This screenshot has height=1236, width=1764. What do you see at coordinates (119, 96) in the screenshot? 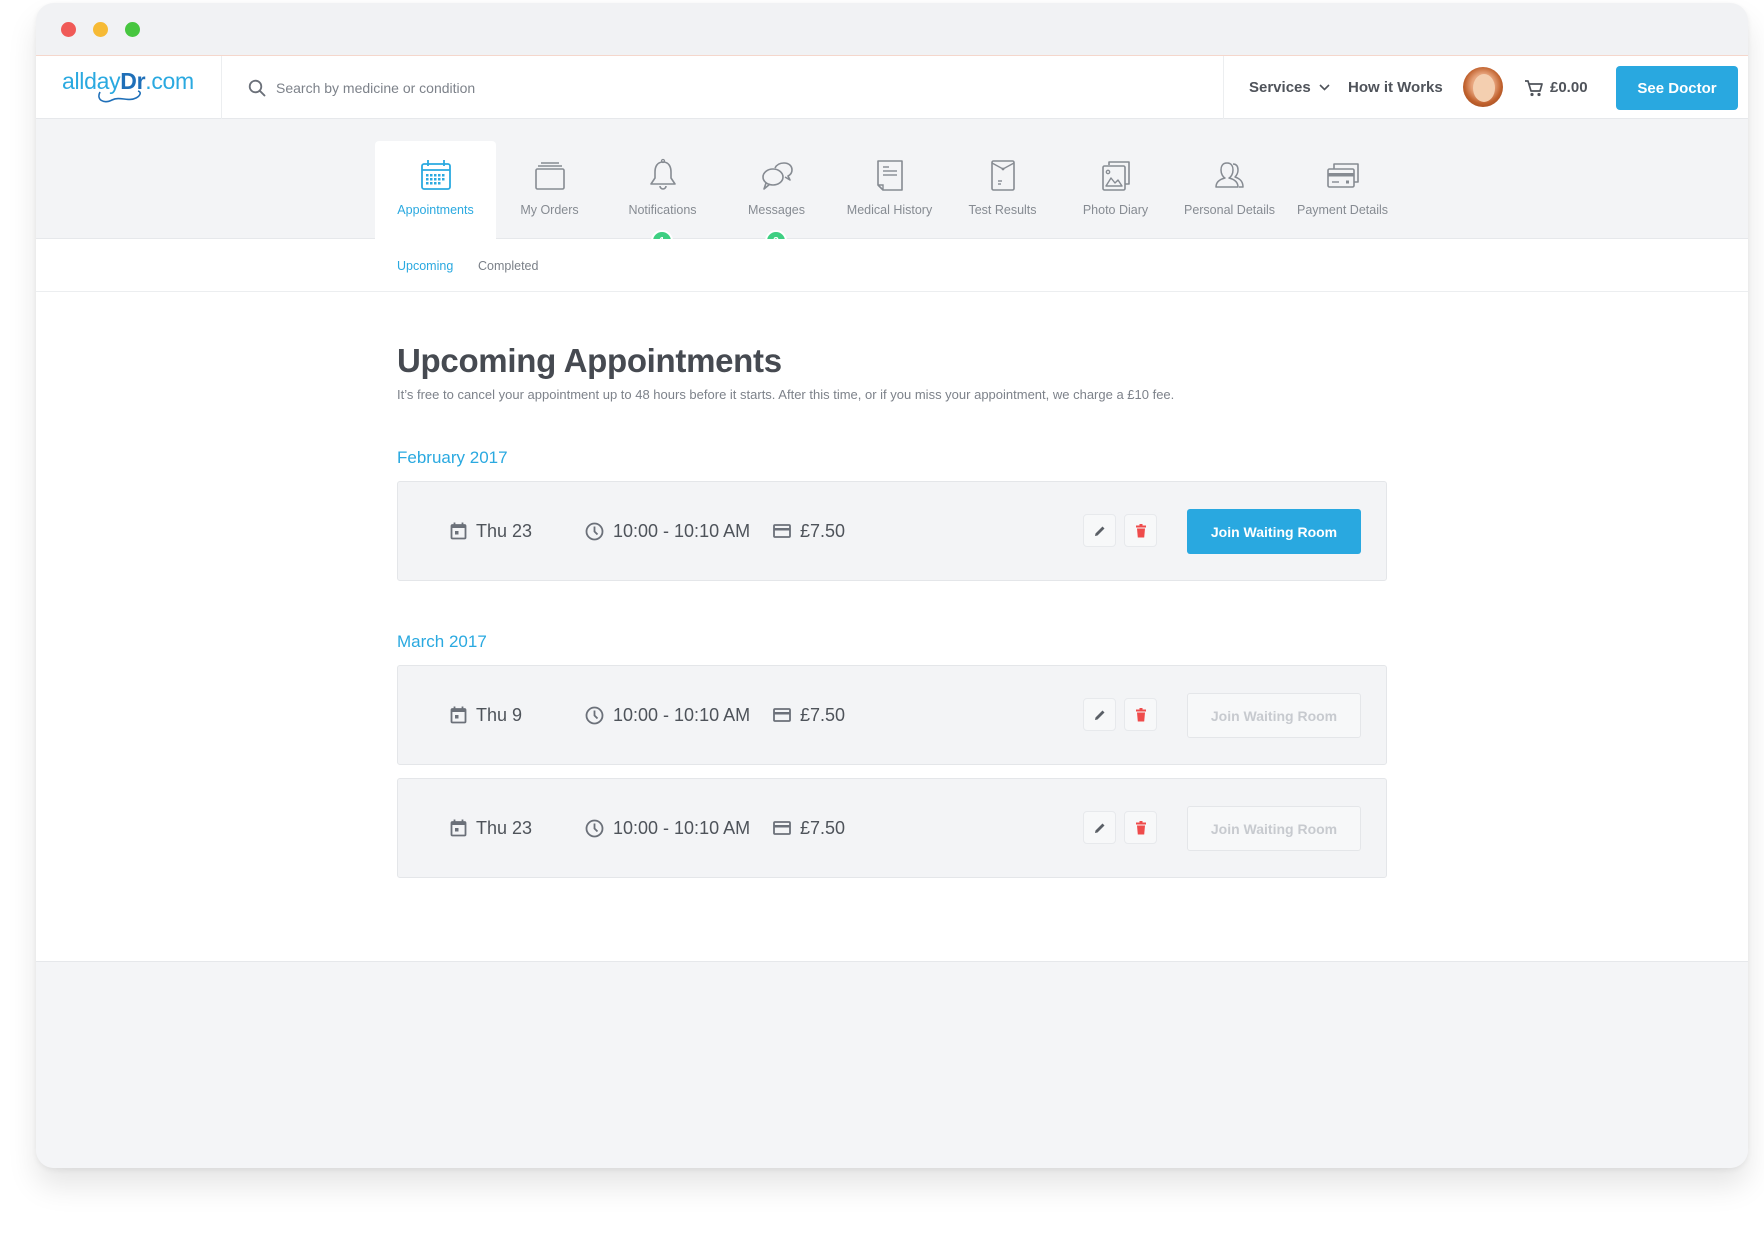
I see `stethoscope-icon` at bounding box center [119, 96].